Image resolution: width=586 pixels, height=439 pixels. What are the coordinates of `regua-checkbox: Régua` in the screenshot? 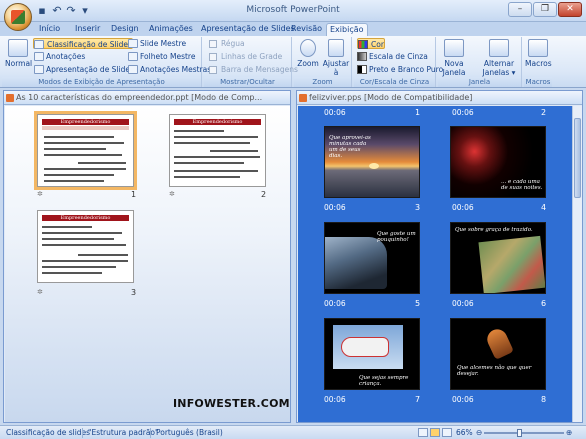 It's located at (227, 43).